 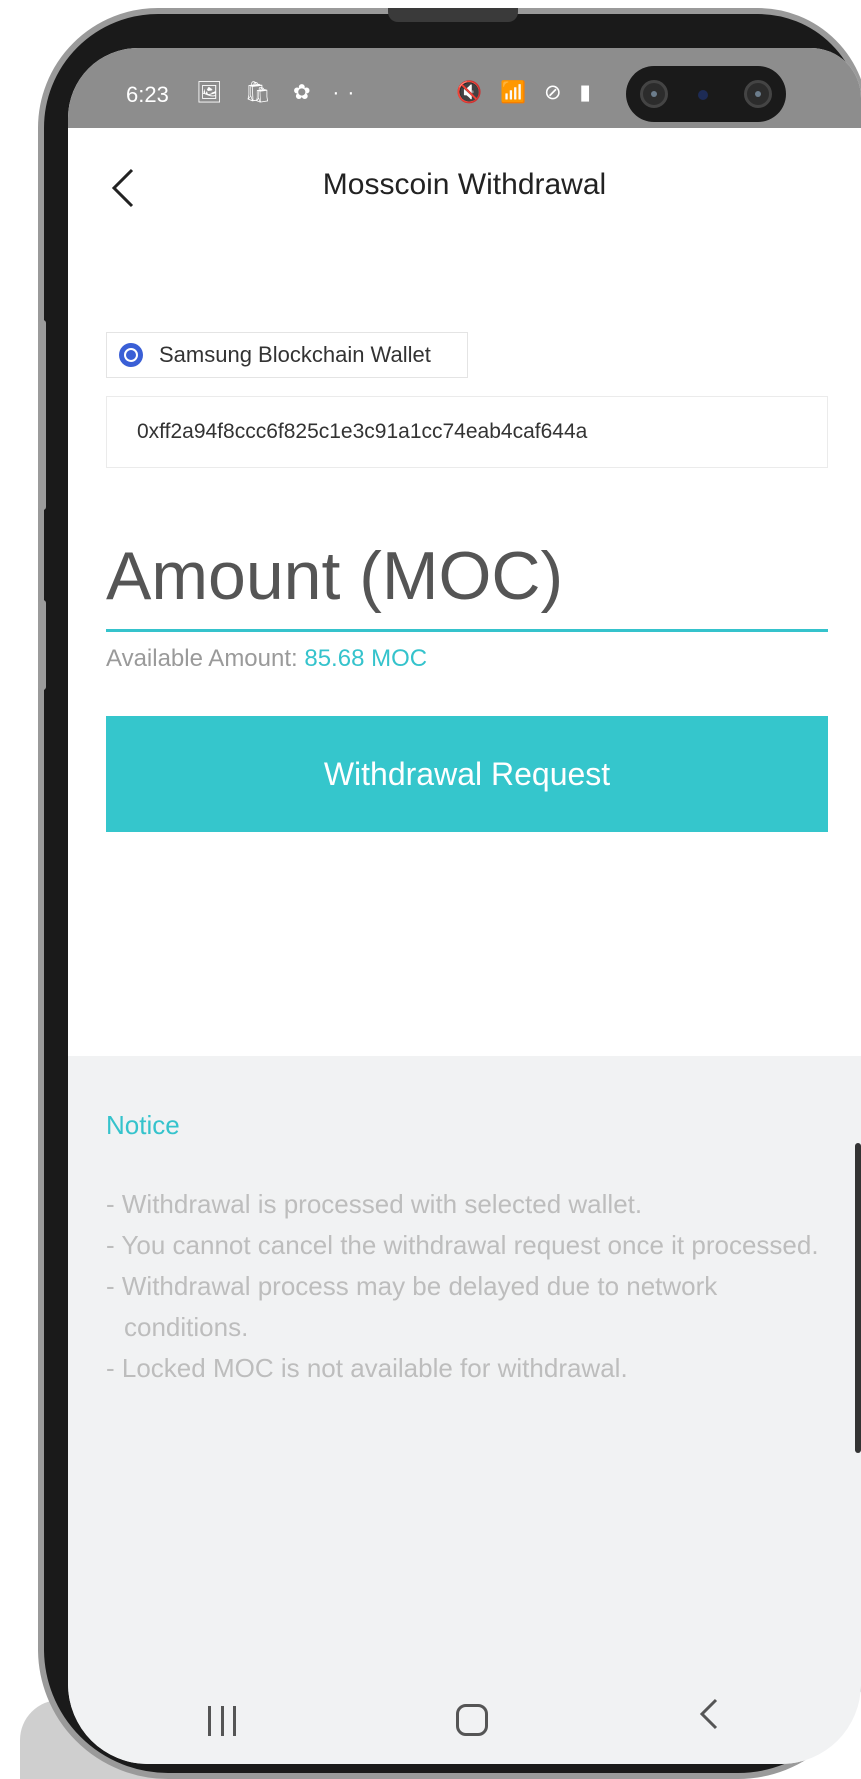 What do you see at coordinates (472, 1720) in the screenshot?
I see `home-icon` at bounding box center [472, 1720].